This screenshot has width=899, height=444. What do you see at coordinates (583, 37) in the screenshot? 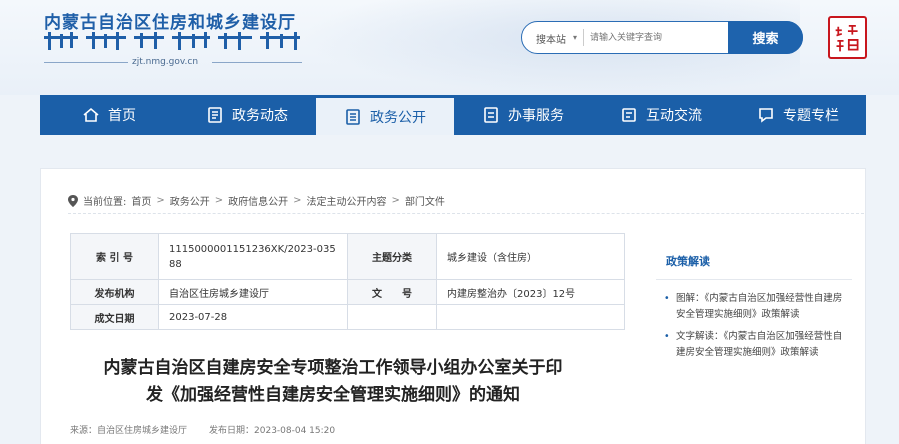
I see `search-divider` at bounding box center [583, 37].